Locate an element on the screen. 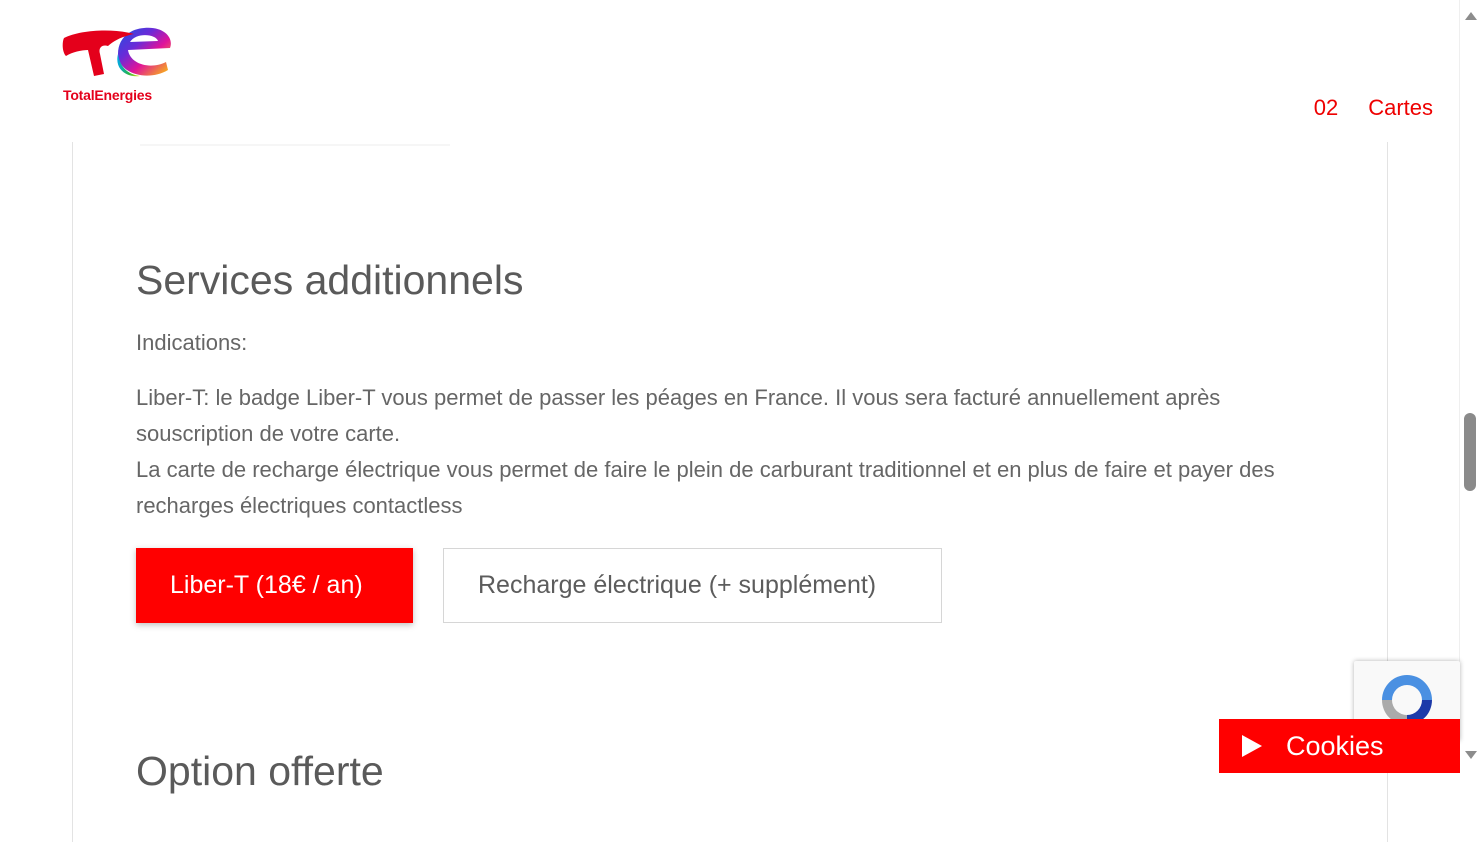 The width and height of the screenshot is (1482, 842). cookies-label: Cookies is located at coordinates (1335, 745).